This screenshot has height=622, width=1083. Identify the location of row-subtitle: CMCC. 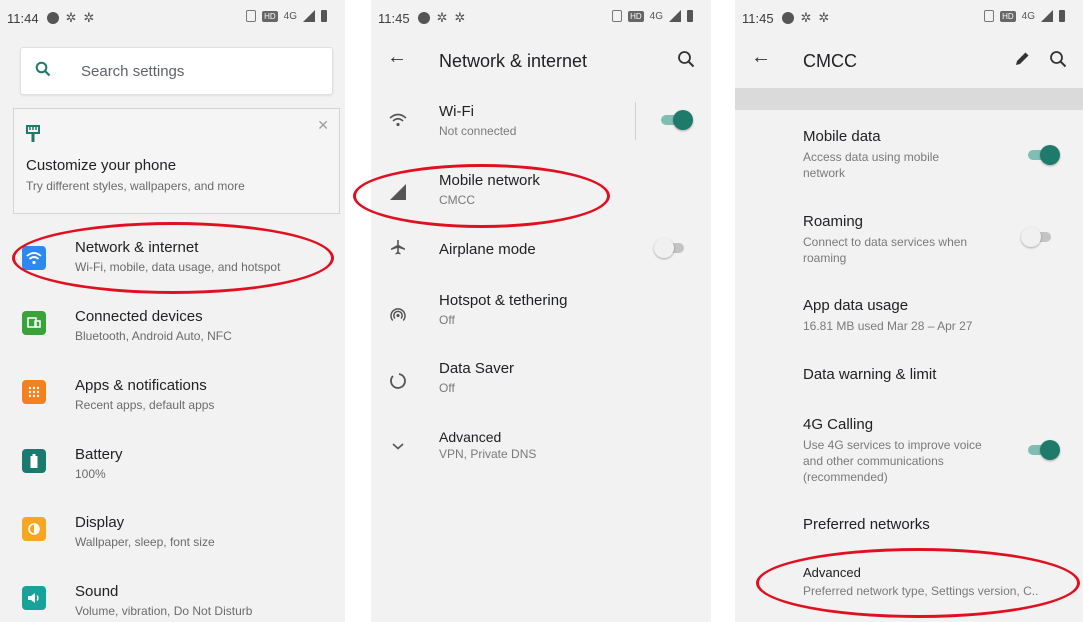
(457, 200).